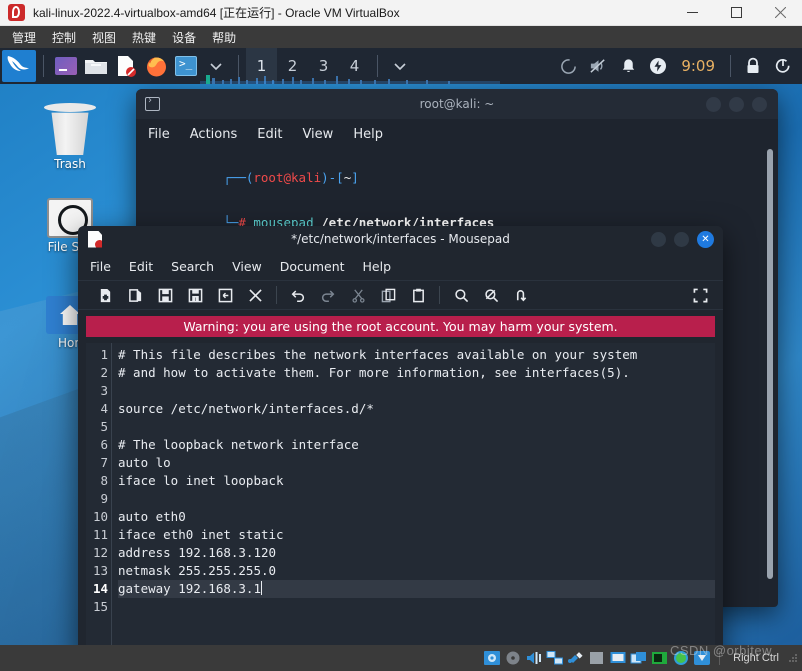 The image size is (802, 671). I want to click on text-document-icon, so click(95, 239).